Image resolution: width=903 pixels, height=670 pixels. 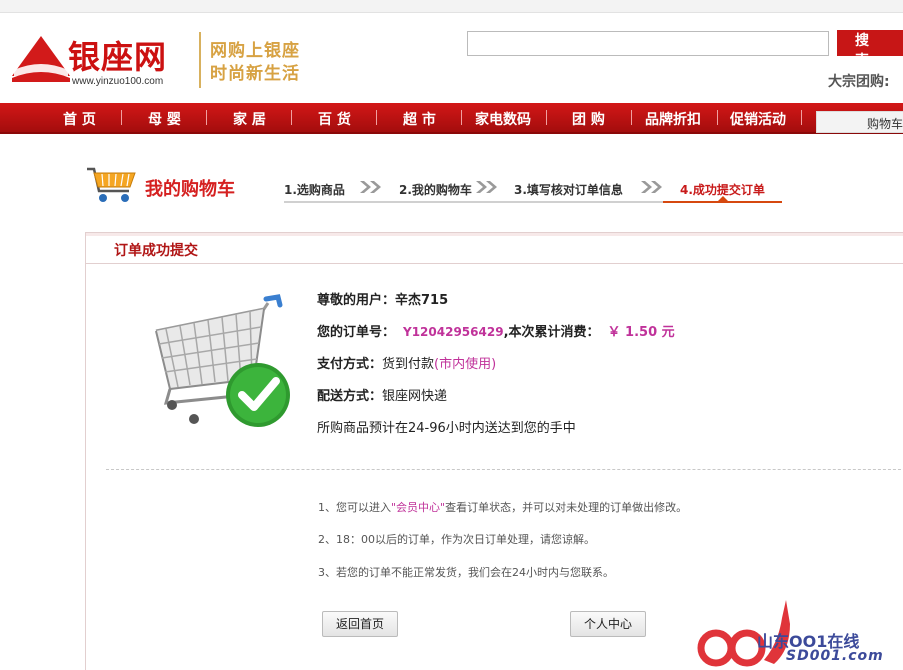 What do you see at coordinates (156, 251) in the screenshot?
I see `panel-title: 订单成功提交` at bounding box center [156, 251].